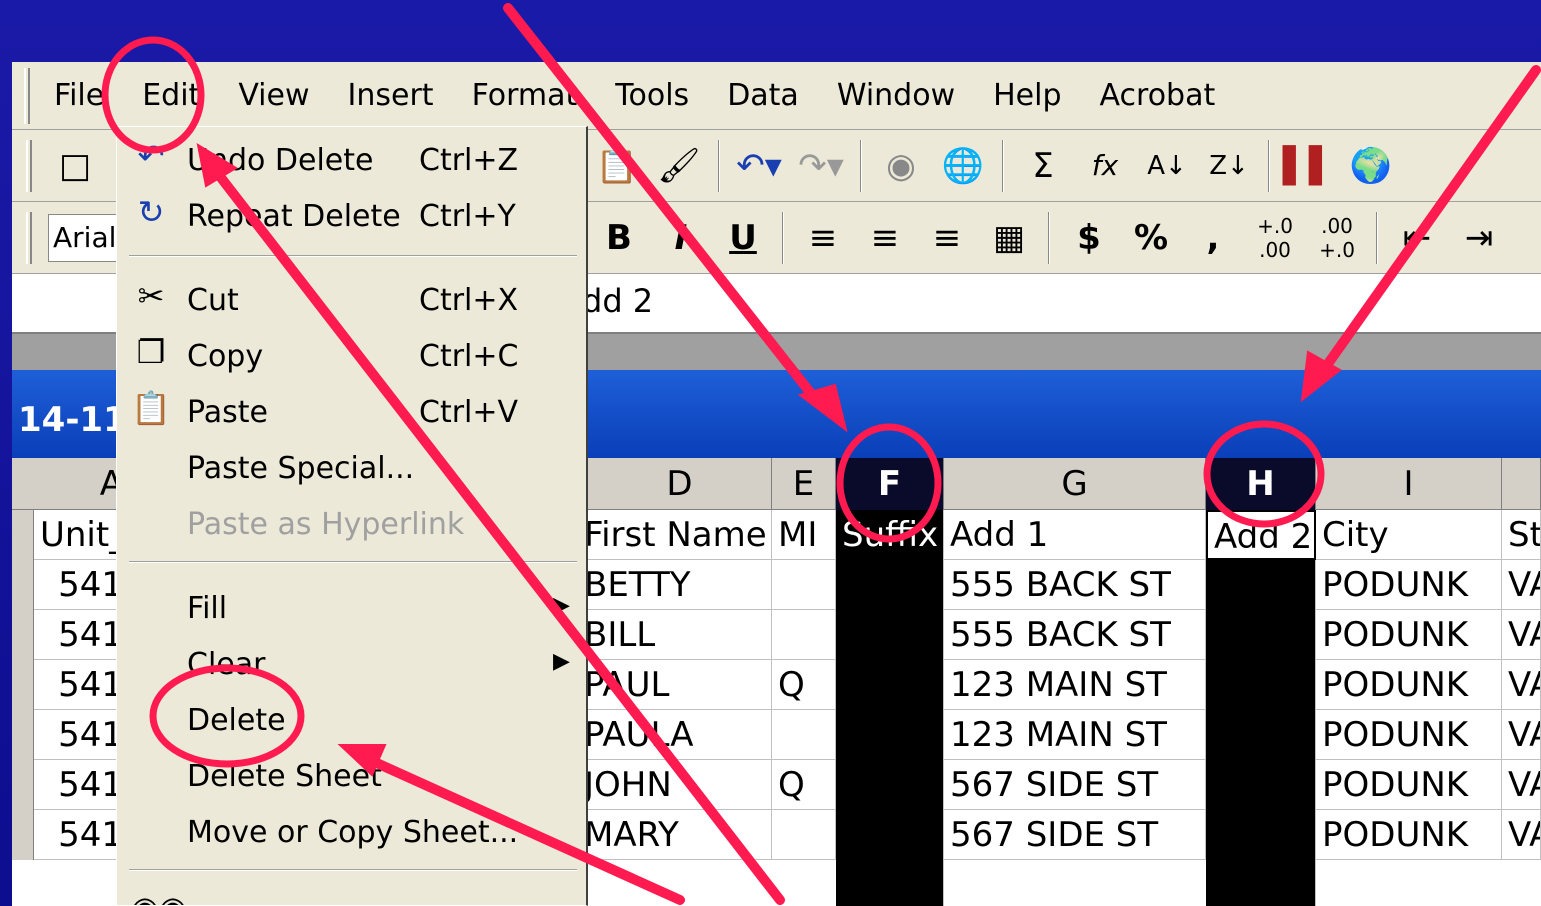 The width and height of the screenshot is (1541, 906). What do you see at coordinates (885, 238) in the screenshot?
I see `align-center-icon: ≡` at bounding box center [885, 238].